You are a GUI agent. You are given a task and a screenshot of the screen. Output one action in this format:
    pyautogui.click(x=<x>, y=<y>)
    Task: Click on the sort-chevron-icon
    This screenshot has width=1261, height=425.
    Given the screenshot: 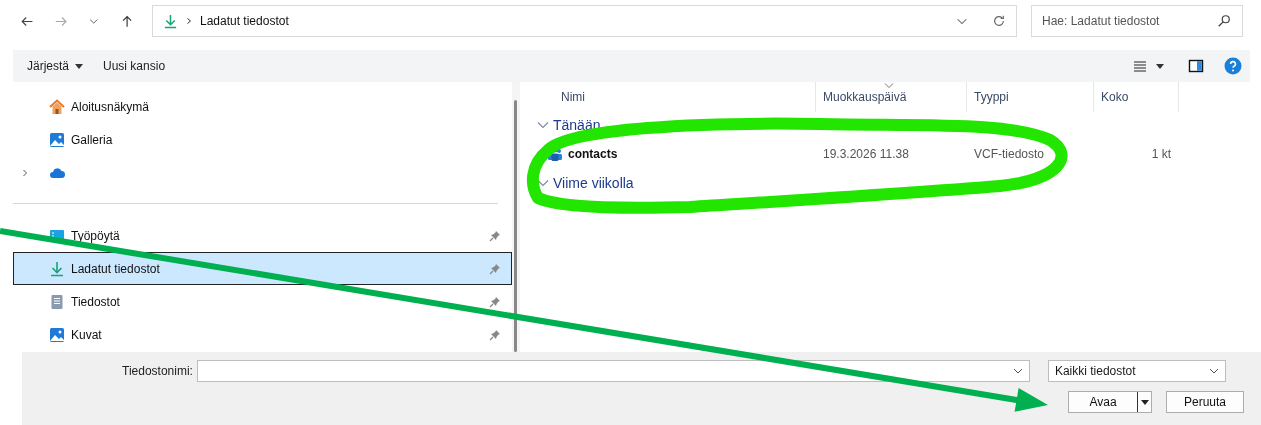 What is the action you would take?
    pyautogui.click(x=889, y=85)
    